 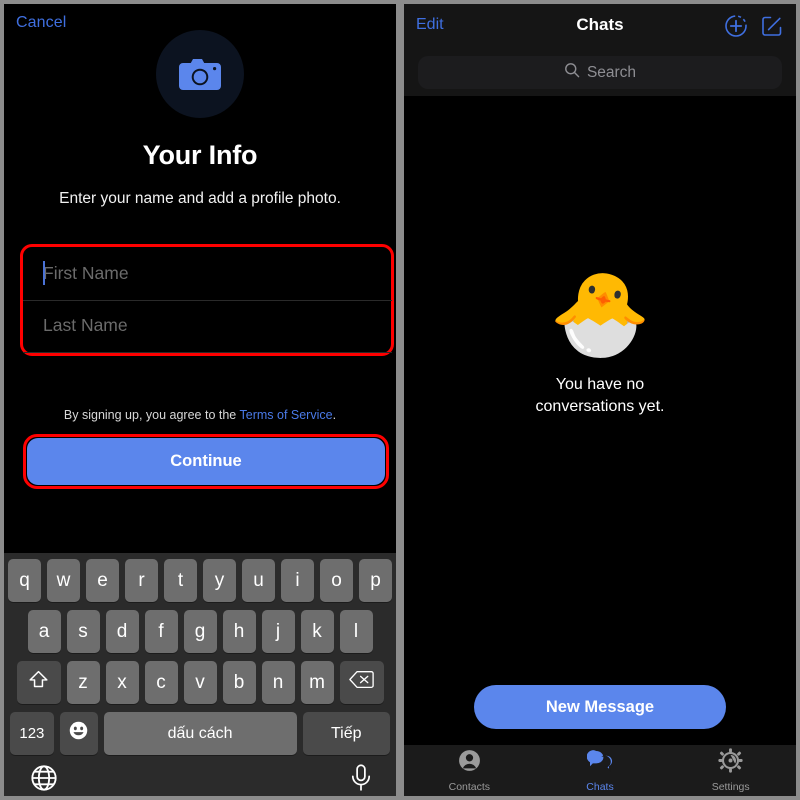 What do you see at coordinates (297, 580) in the screenshot?
I see `key-i: i` at bounding box center [297, 580].